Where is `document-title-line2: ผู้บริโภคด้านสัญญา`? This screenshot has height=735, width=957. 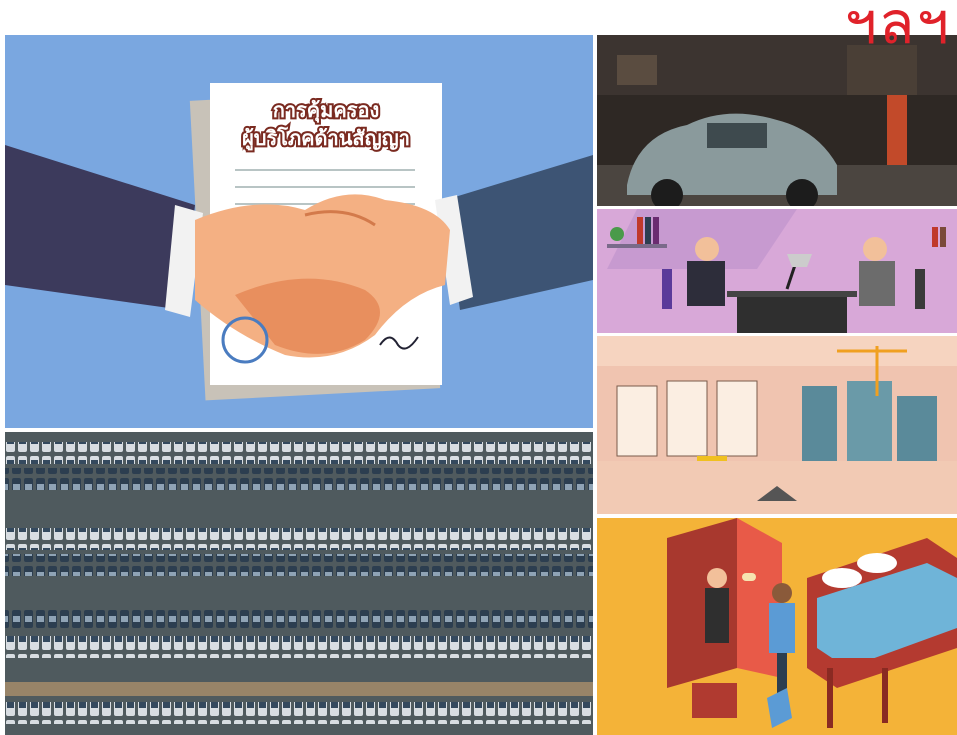
document-title-line2: ผู้บริโภคด้านสัญญา is located at coordinates (326, 139).